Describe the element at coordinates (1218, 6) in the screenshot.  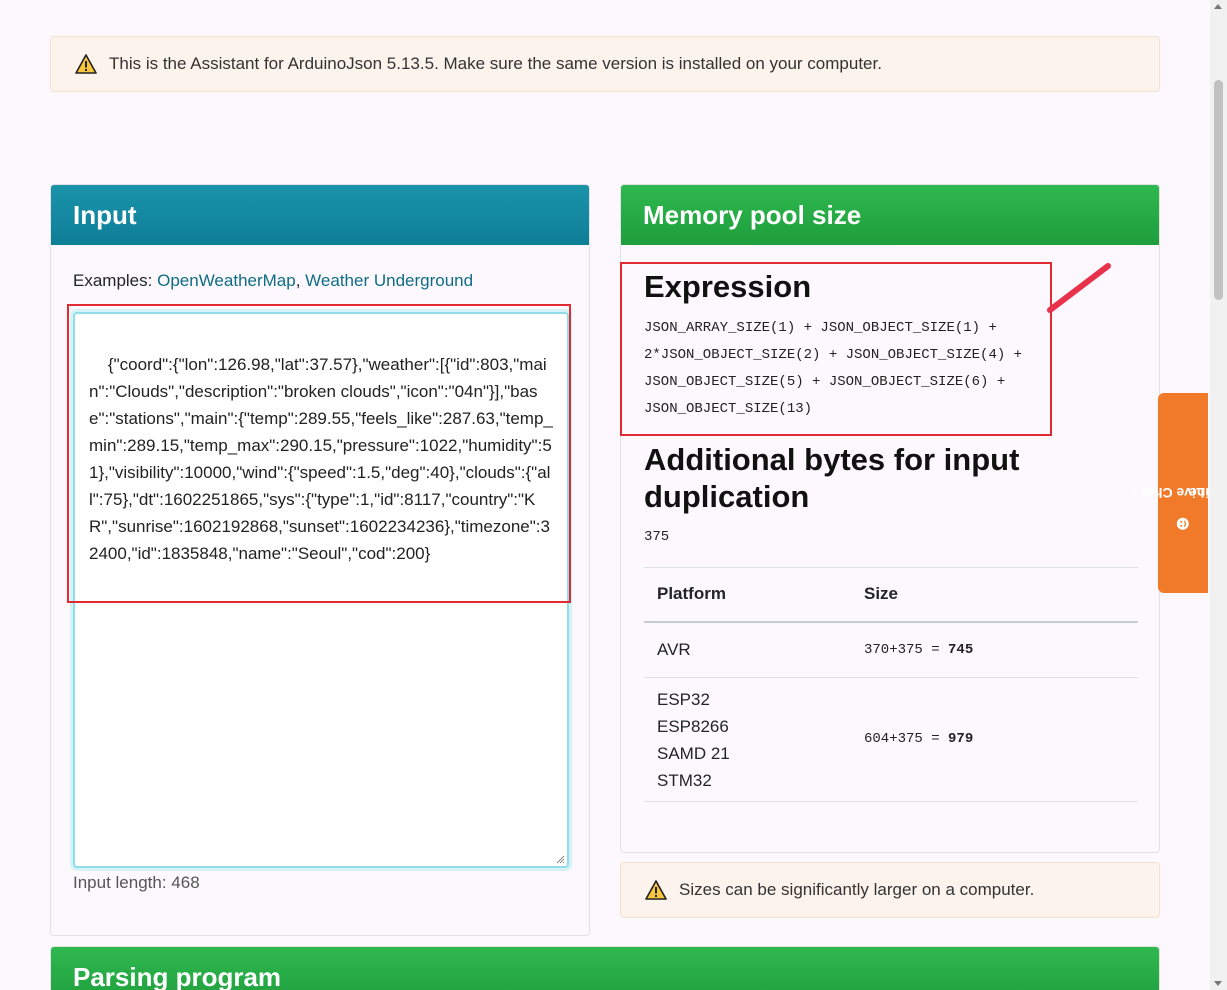
I see `scroll-up-arrow-icon` at that location.